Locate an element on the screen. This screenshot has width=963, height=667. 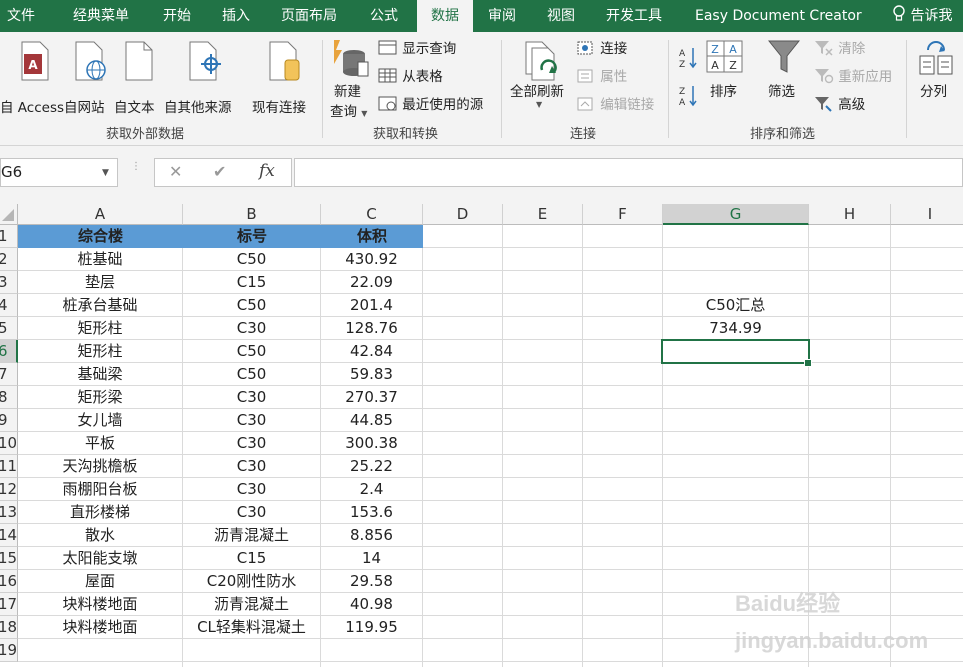
cell-c3: 22.09 is located at coordinates (371, 282).